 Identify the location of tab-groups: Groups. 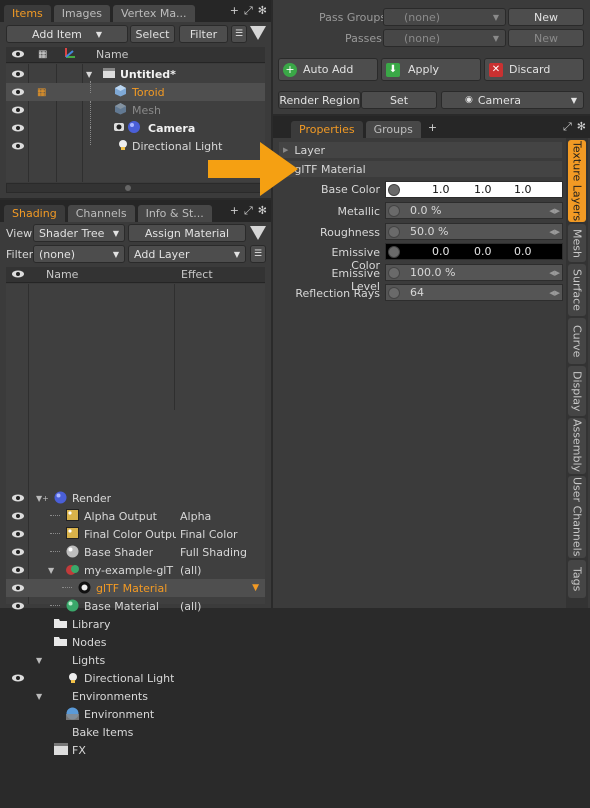
(393, 129).